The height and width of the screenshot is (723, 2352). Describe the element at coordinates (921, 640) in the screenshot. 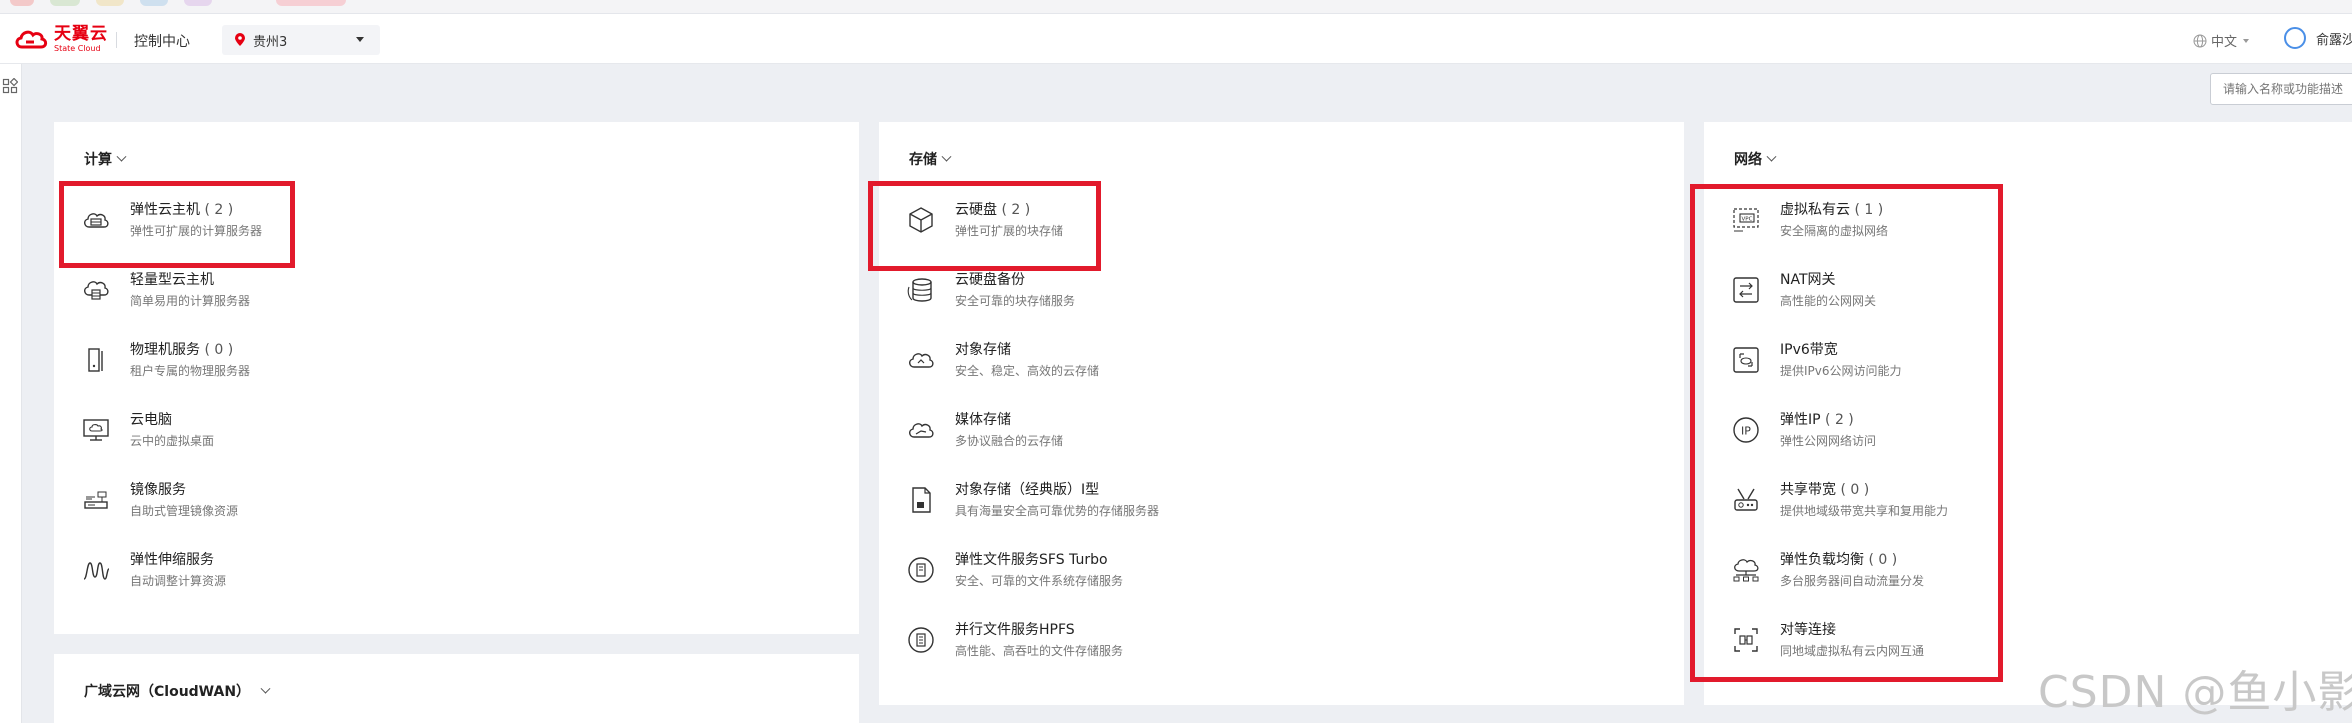

I see `hpfs-icon` at that location.